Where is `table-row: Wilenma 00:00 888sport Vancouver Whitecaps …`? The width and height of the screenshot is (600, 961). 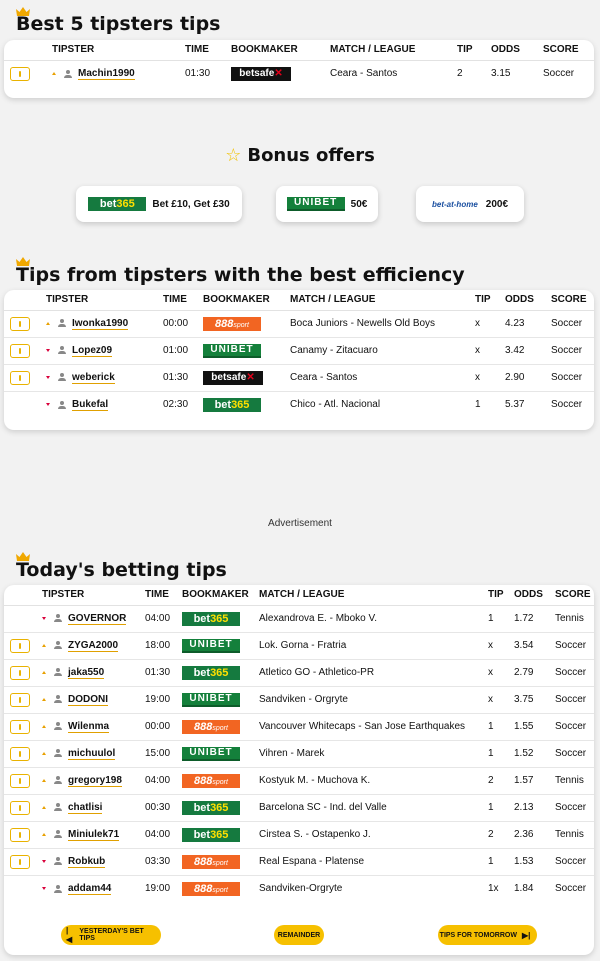 table-row: Wilenma 00:00 888sport Vancouver Whitecaps … is located at coordinates (299, 727).